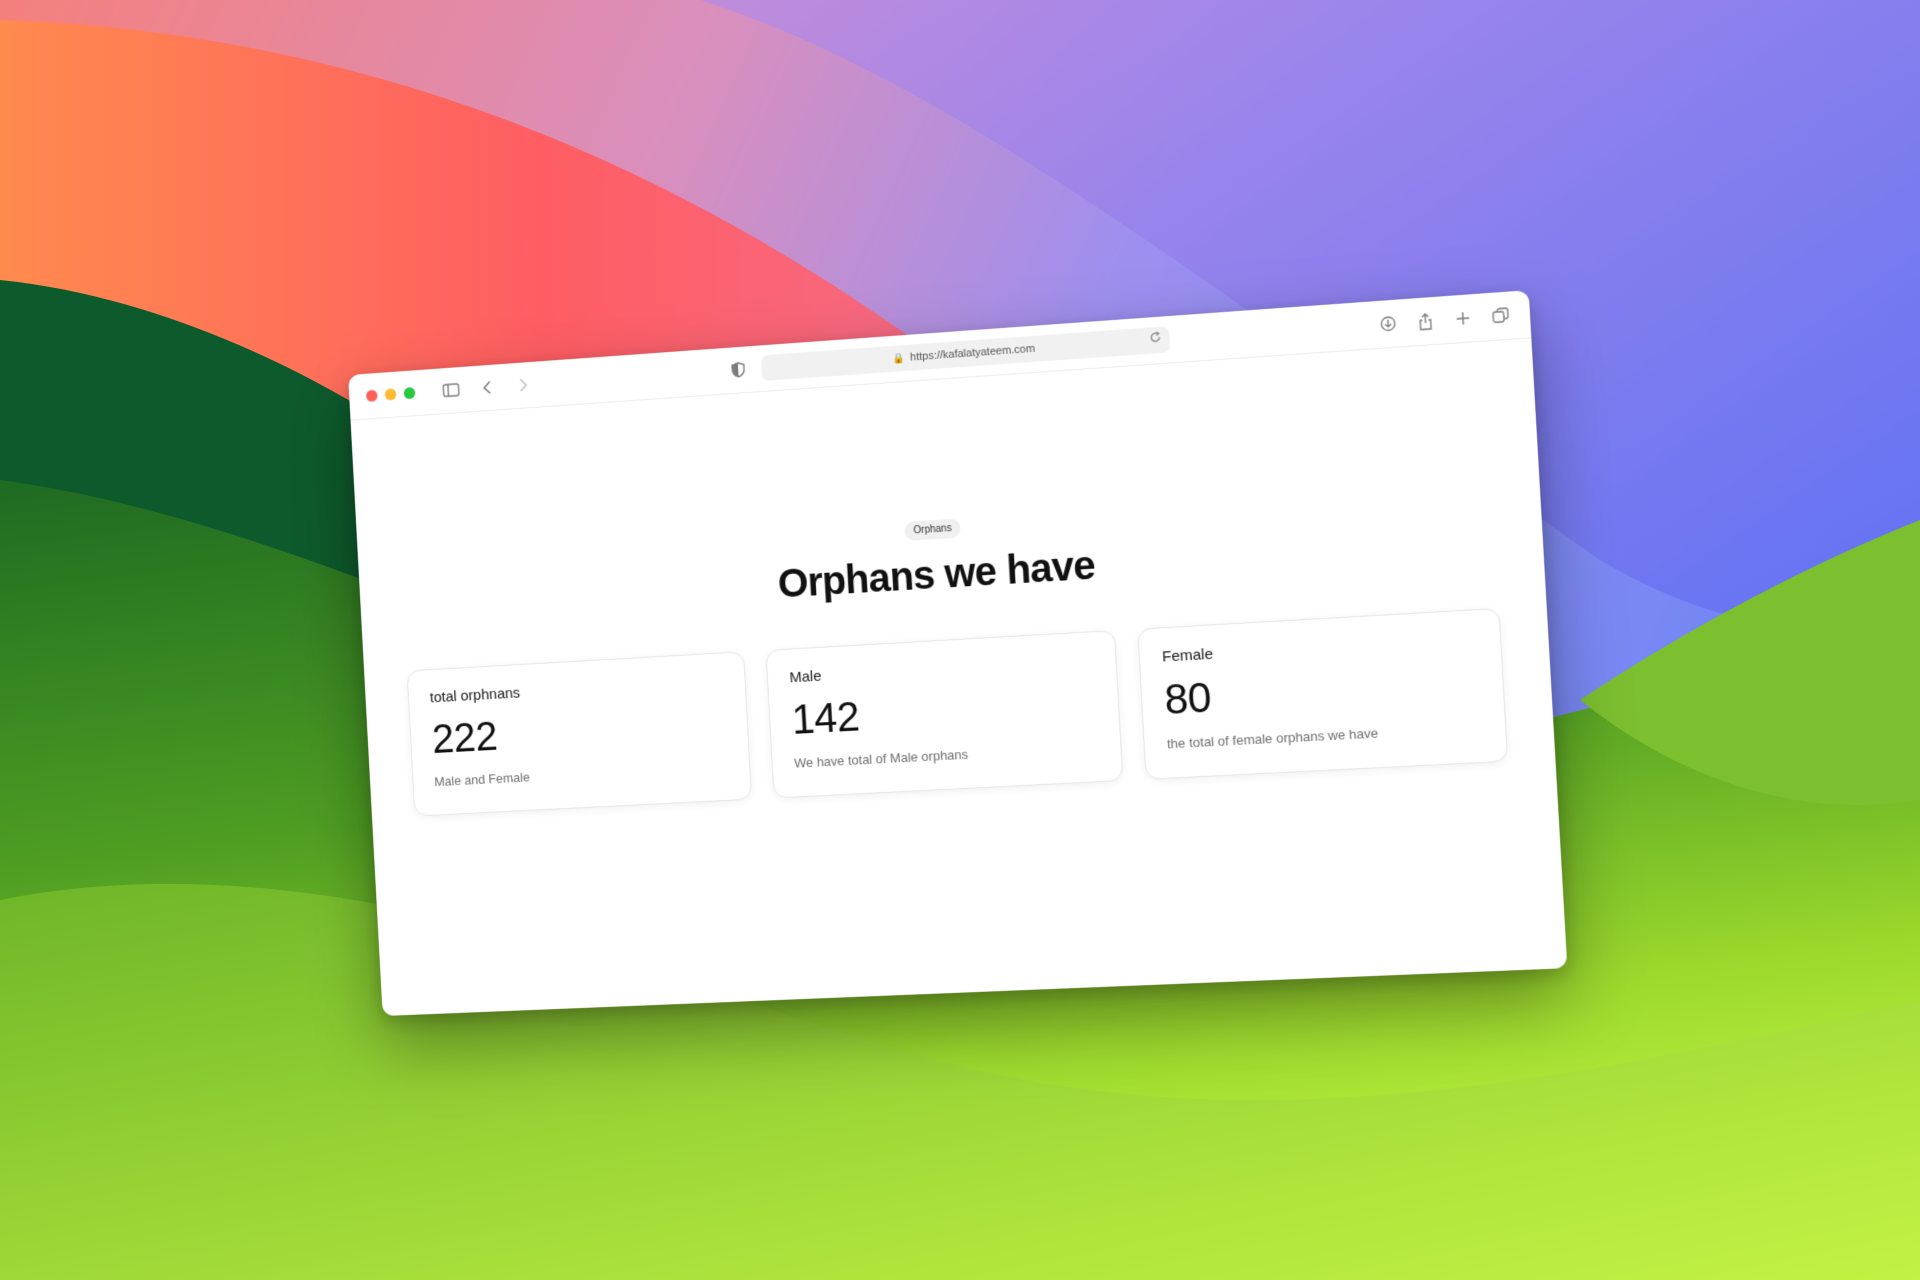 The height and width of the screenshot is (1280, 1920). I want to click on stat-card-value: 222, so click(464, 737).